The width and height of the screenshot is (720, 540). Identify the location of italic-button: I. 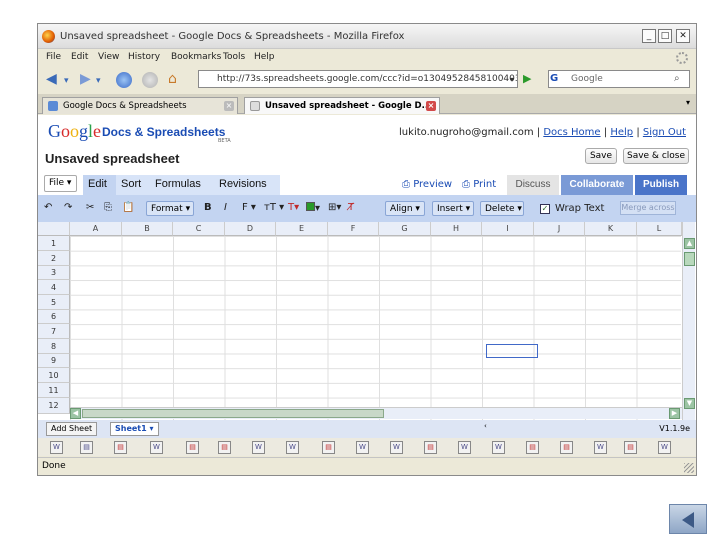
(225, 207).